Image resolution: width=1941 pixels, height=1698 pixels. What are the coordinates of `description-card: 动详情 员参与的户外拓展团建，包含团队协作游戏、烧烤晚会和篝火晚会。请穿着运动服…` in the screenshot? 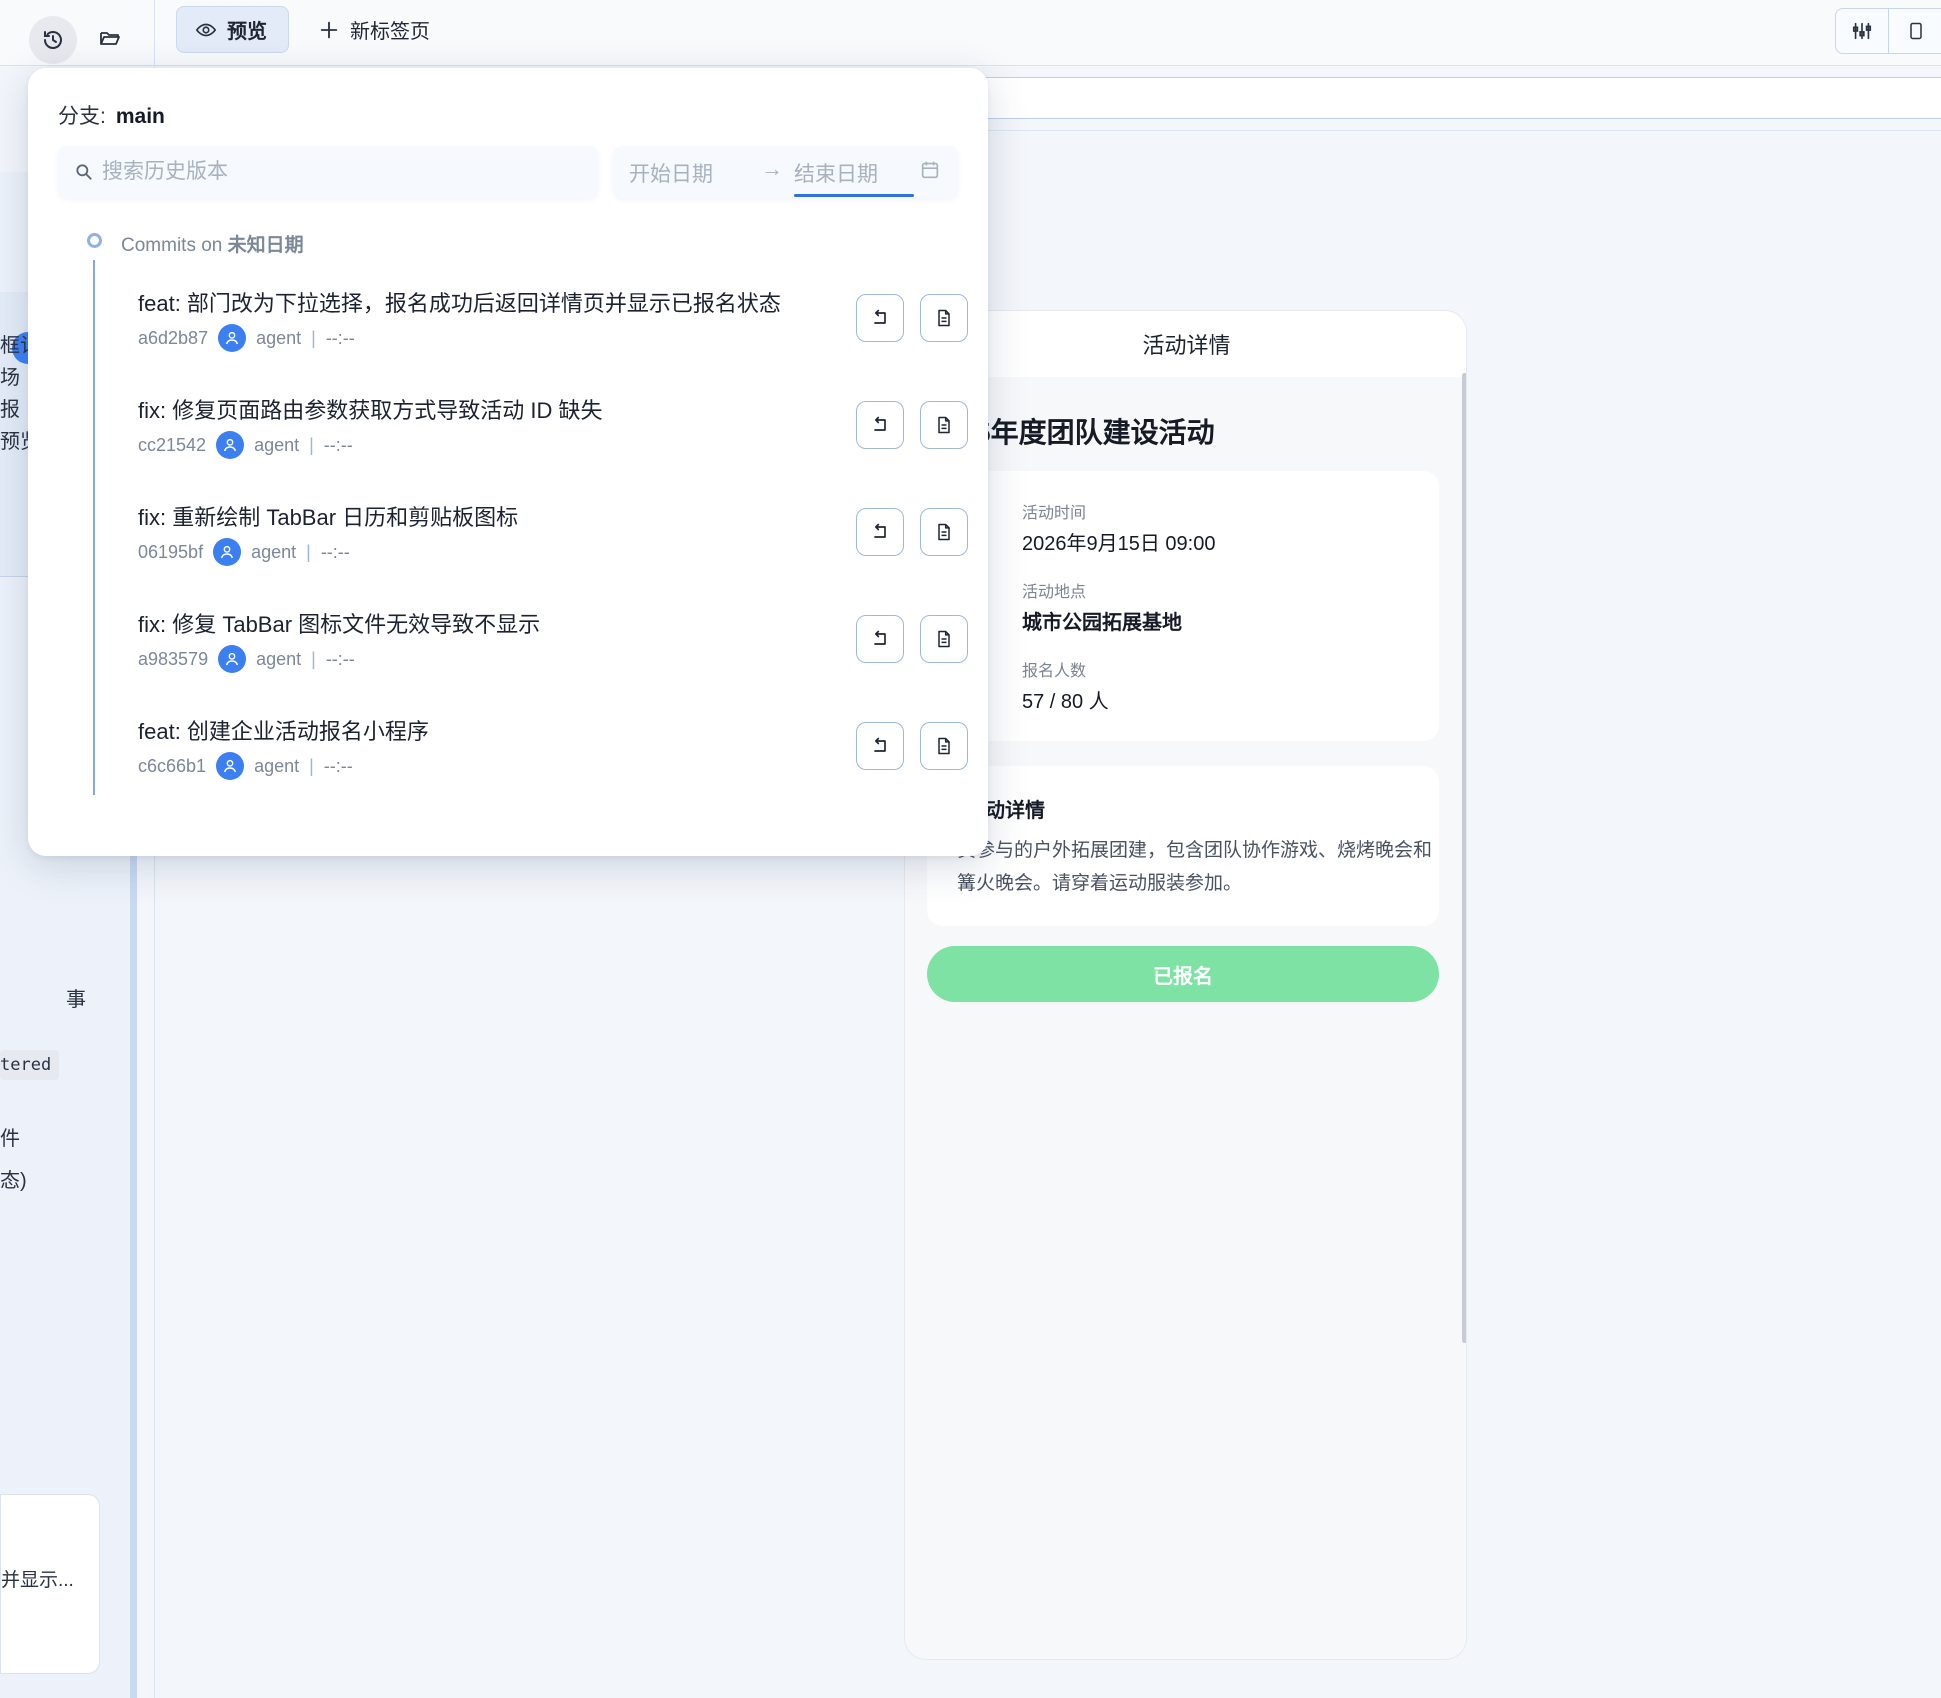 It's located at (1183, 846).